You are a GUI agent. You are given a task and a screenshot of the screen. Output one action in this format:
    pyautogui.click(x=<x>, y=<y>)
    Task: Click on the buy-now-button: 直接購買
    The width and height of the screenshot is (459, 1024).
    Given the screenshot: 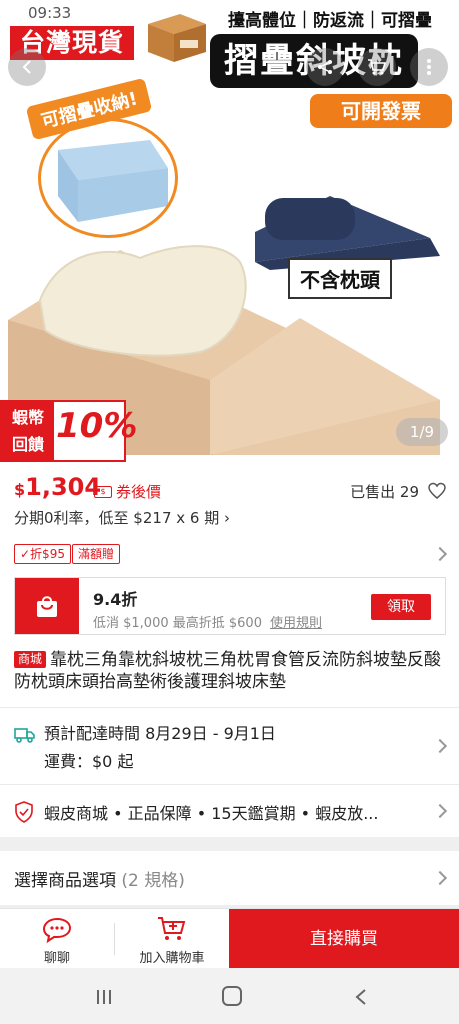 What is the action you would take?
    pyautogui.click(x=344, y=939)
    